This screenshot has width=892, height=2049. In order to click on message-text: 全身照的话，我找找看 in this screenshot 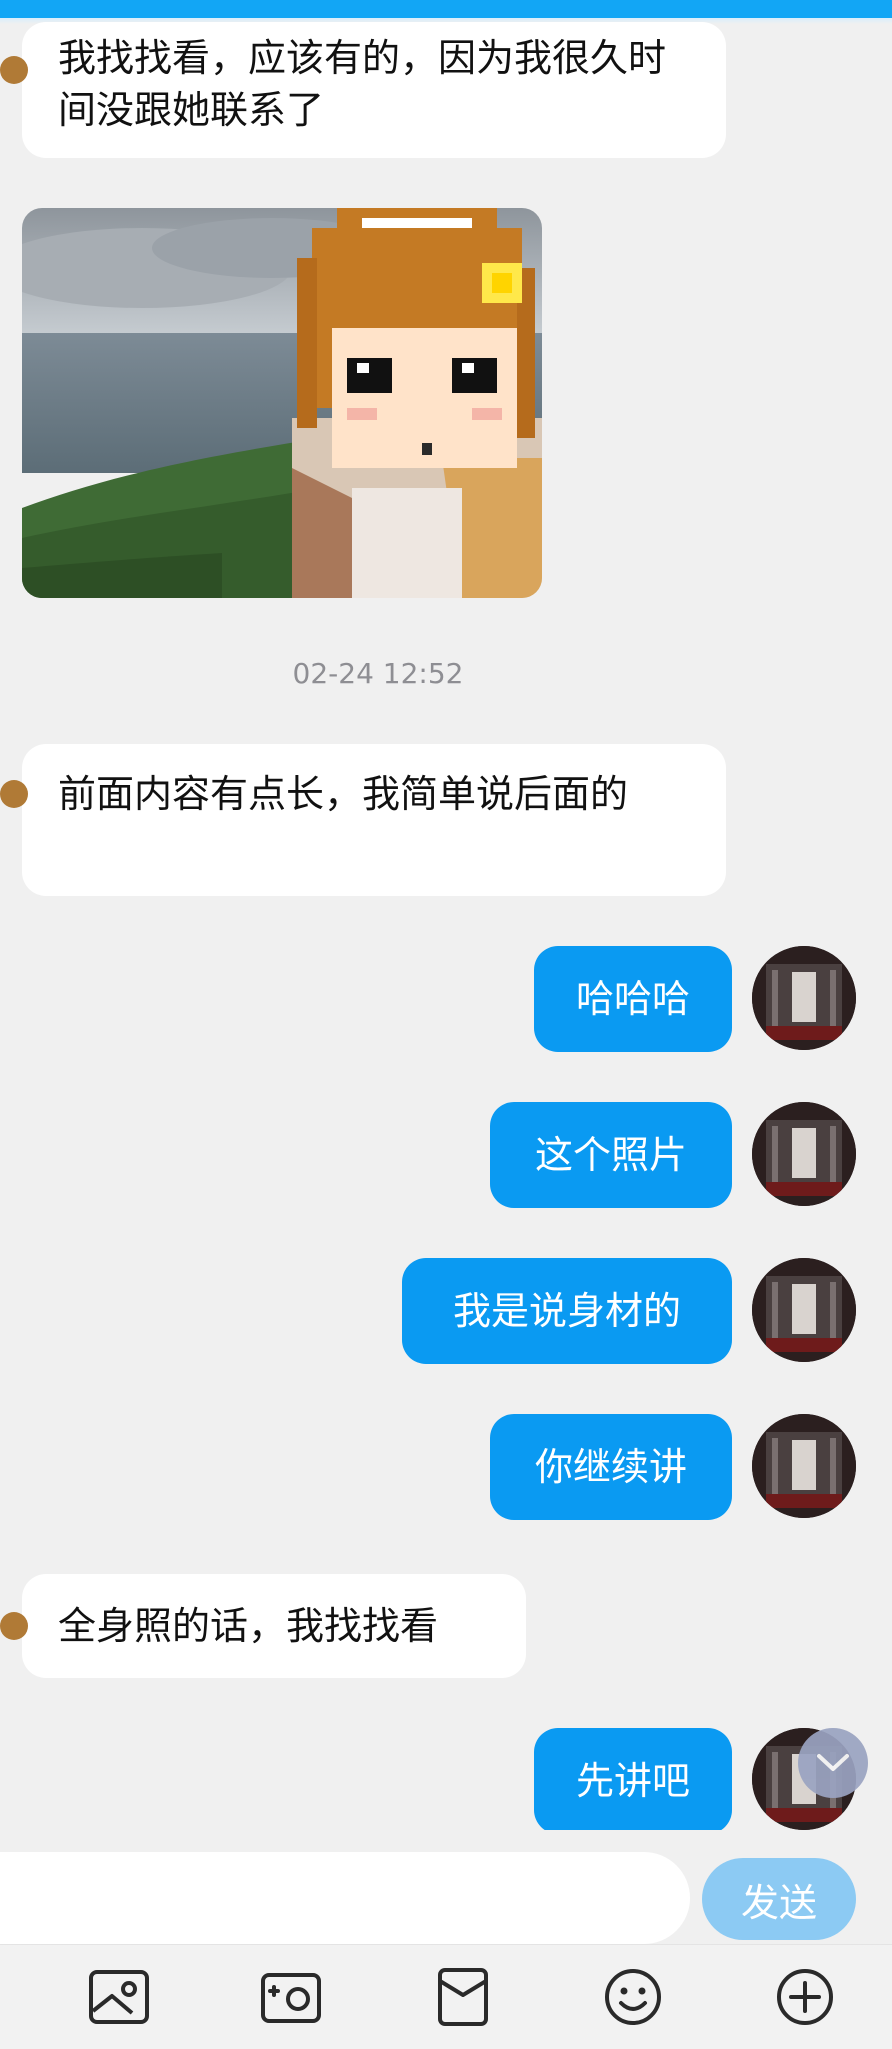, I will do `click(248, 1626)`.